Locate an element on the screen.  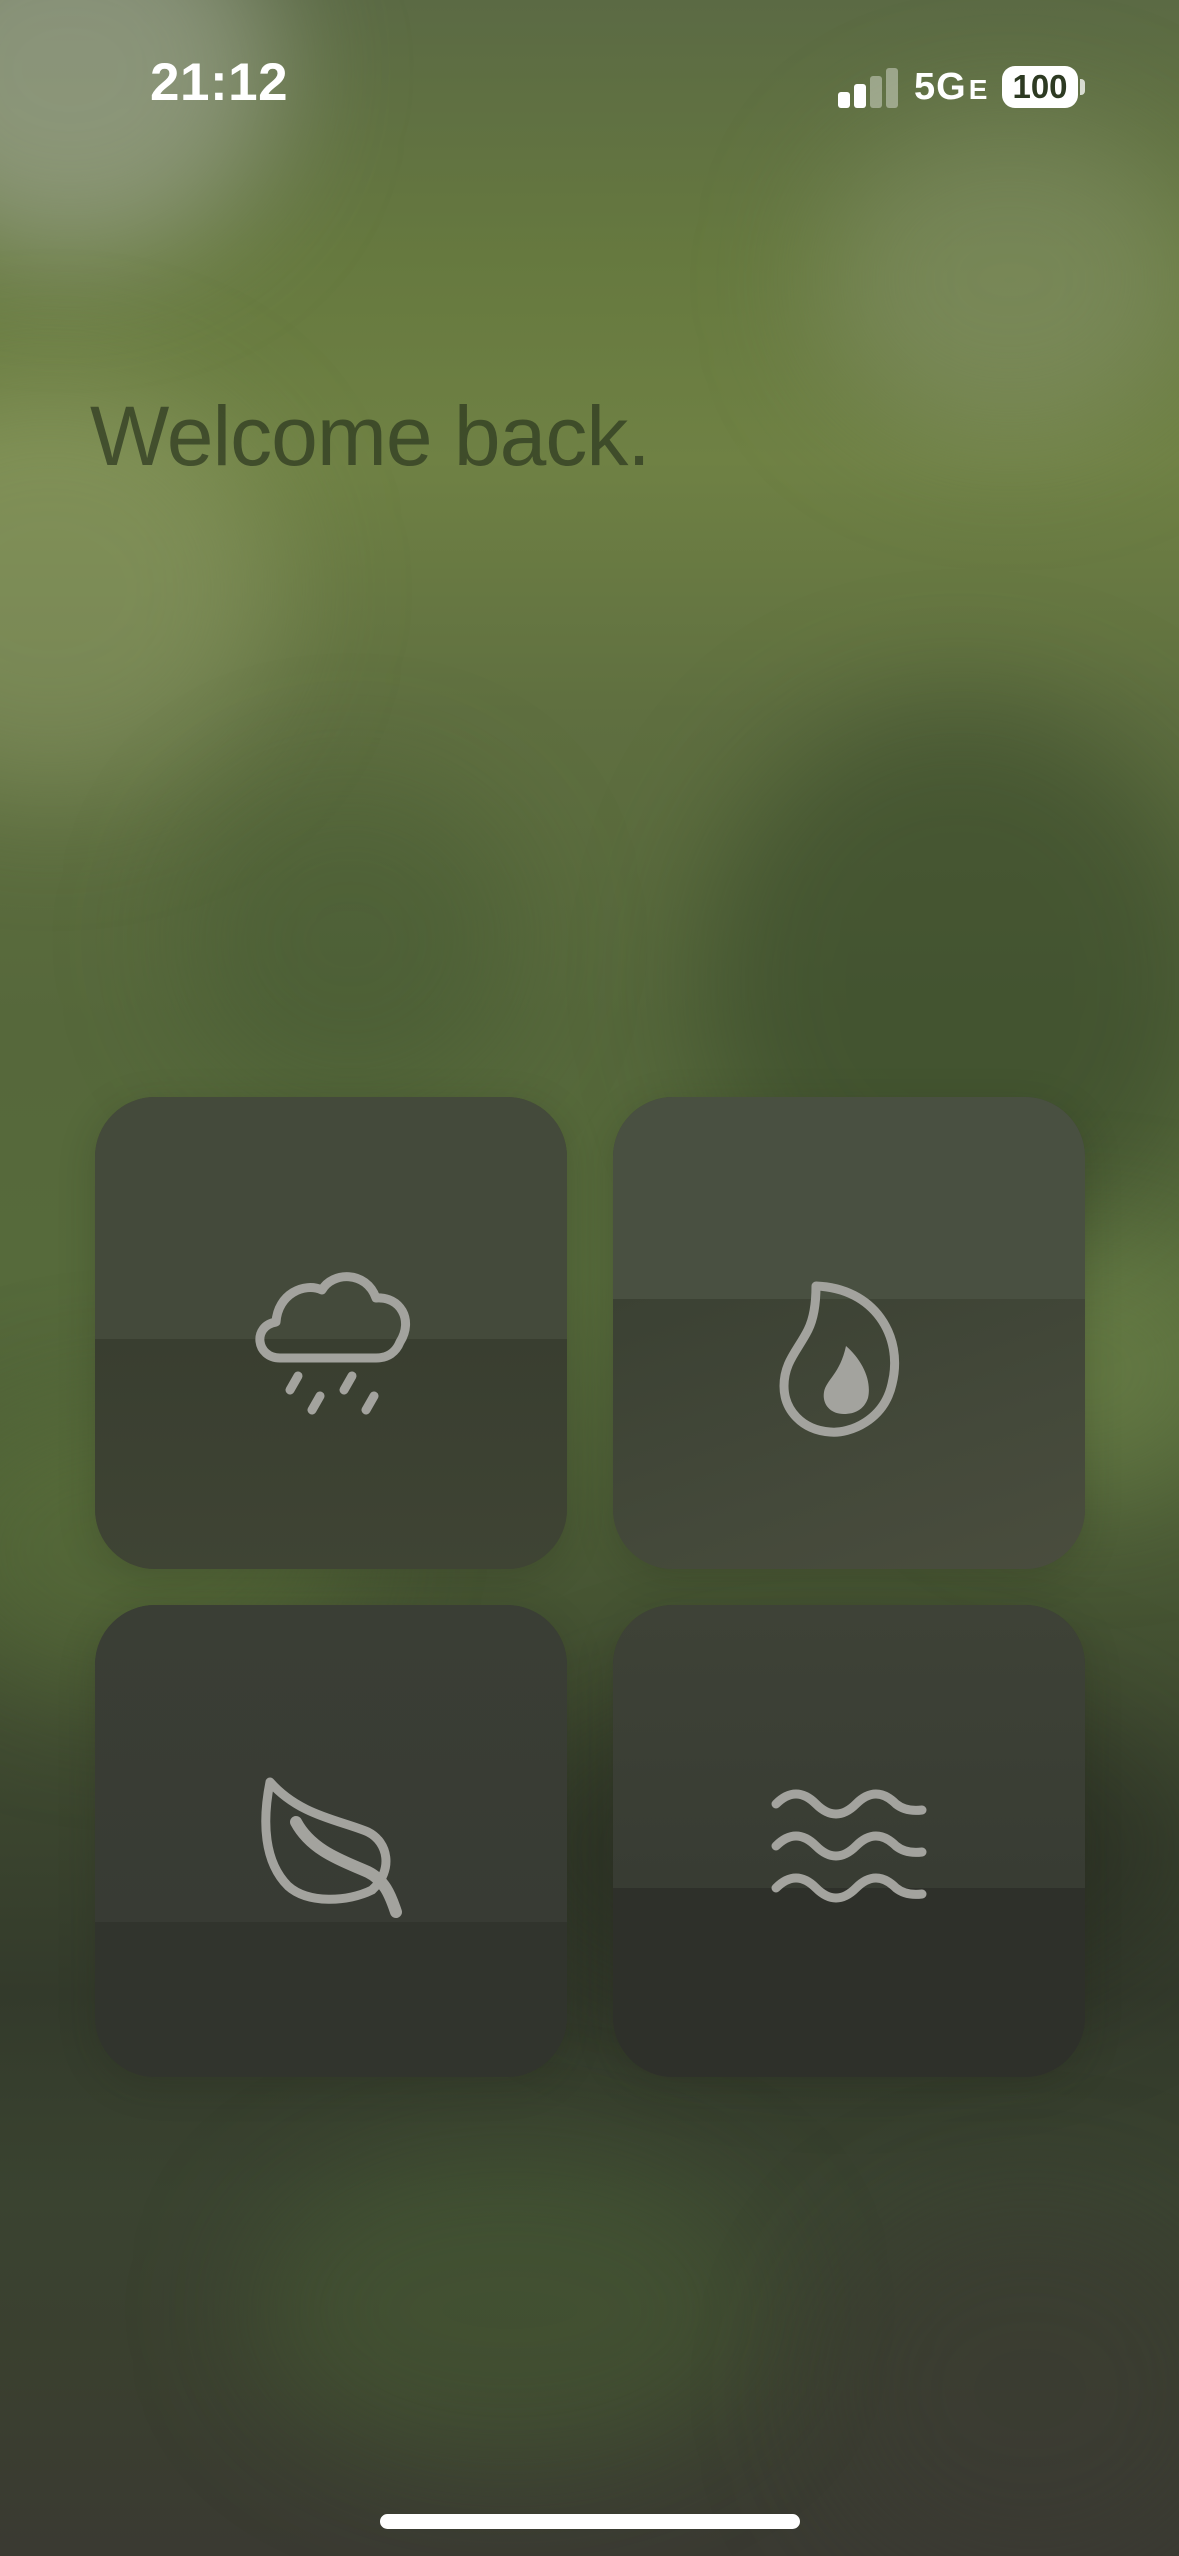
status-time: 21:12 is located at coordinates (219, 82).